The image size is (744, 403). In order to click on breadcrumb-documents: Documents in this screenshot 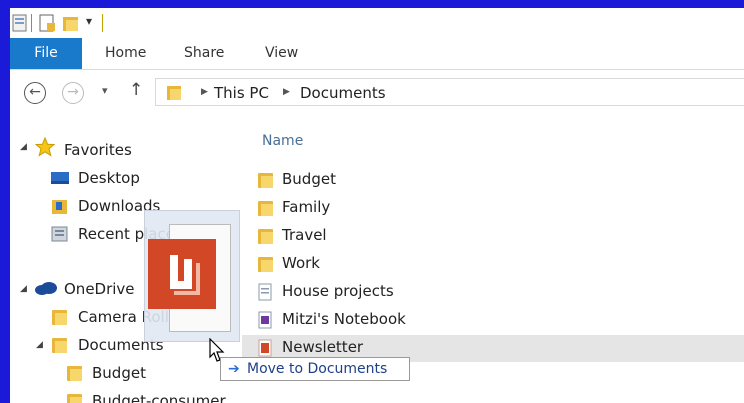, I will do `click(343, 93)`.